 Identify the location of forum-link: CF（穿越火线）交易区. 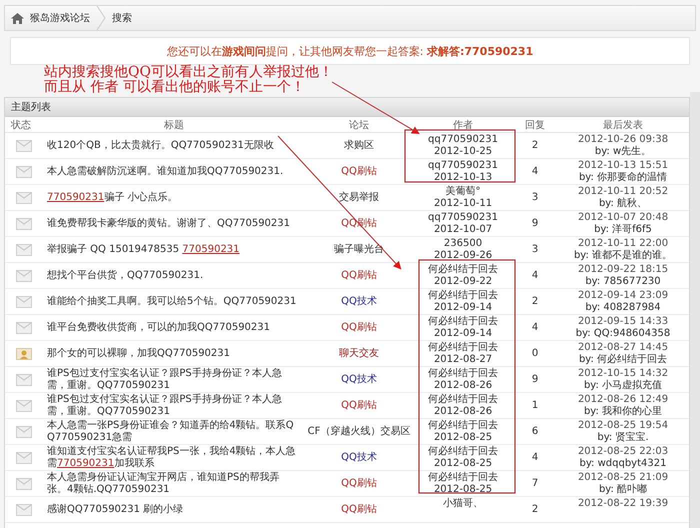
(359, 428).